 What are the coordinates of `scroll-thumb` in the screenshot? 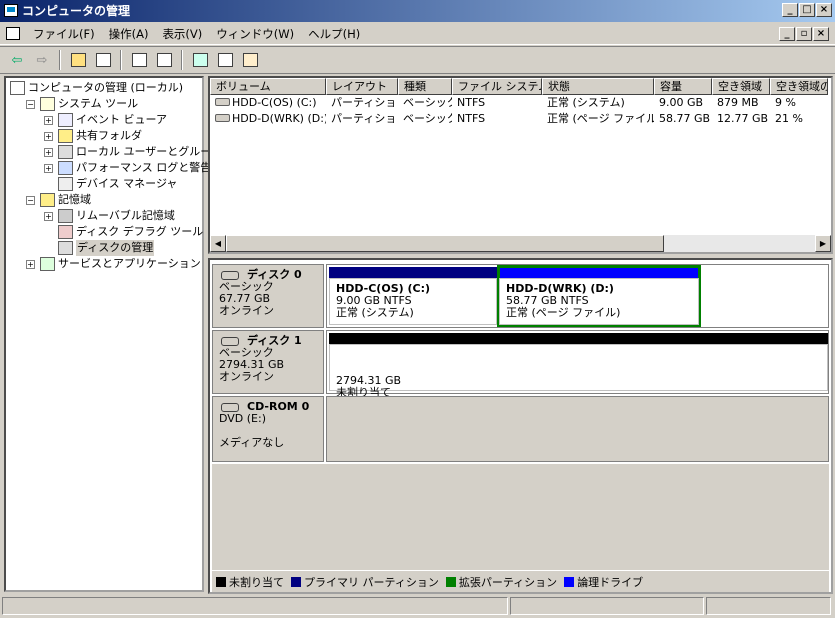 It's located at (445, 243).